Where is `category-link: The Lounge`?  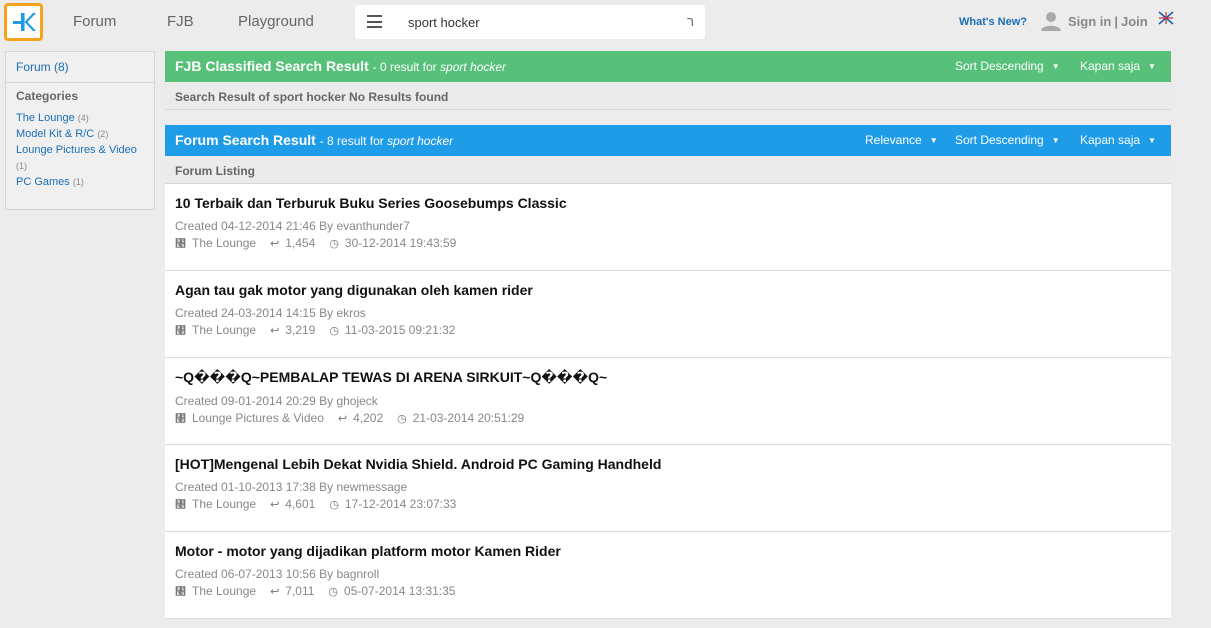
category-link: The Lounge is located at coordinates (45, 118).